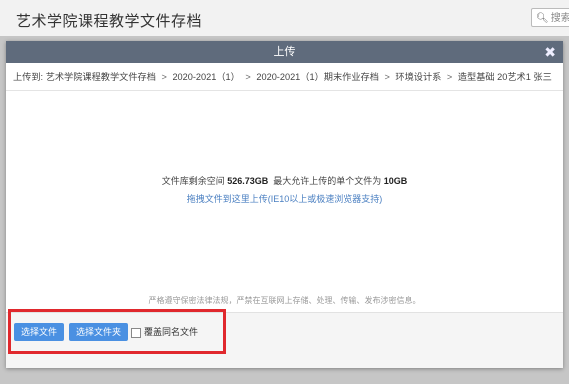  I want to click on dialog-header: 上传 ✖, so click(284, 52).